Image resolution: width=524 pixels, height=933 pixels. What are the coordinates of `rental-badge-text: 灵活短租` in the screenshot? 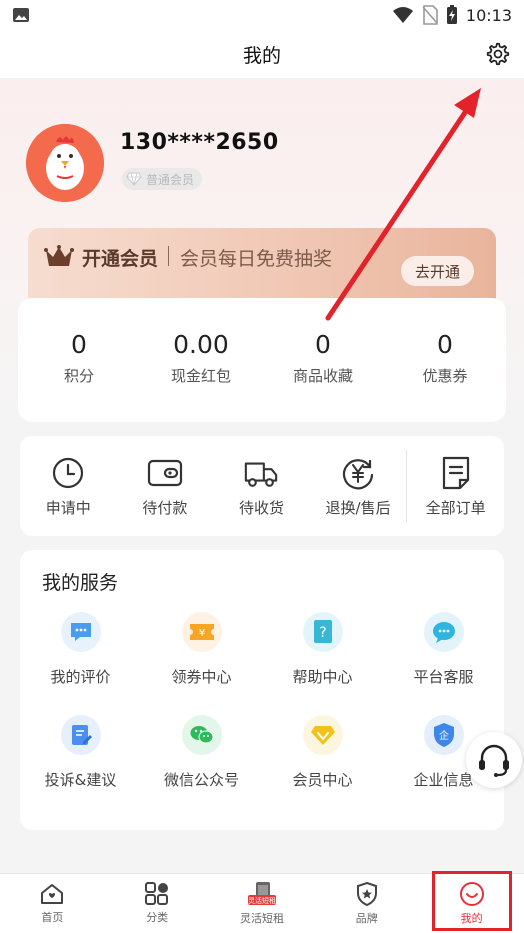 It's located at (262, 900).